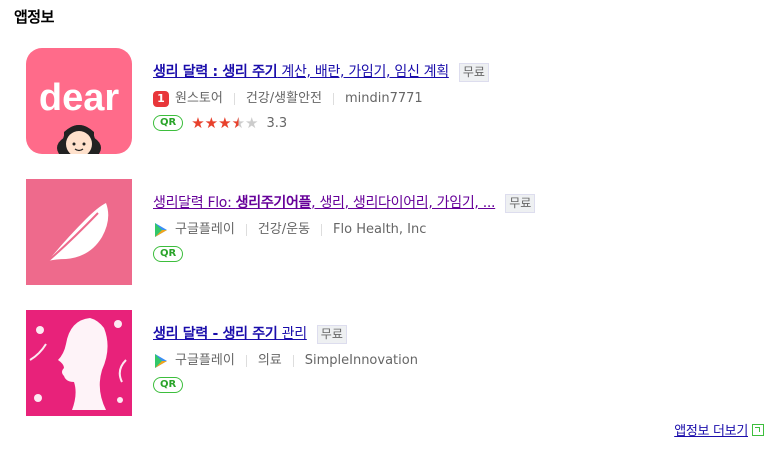 Image resolution: width=783 pixels, height=450 pixels. Describe the element at coordinates (292, 334) in the screenshot. I see `title-rest: 관리` at that location.